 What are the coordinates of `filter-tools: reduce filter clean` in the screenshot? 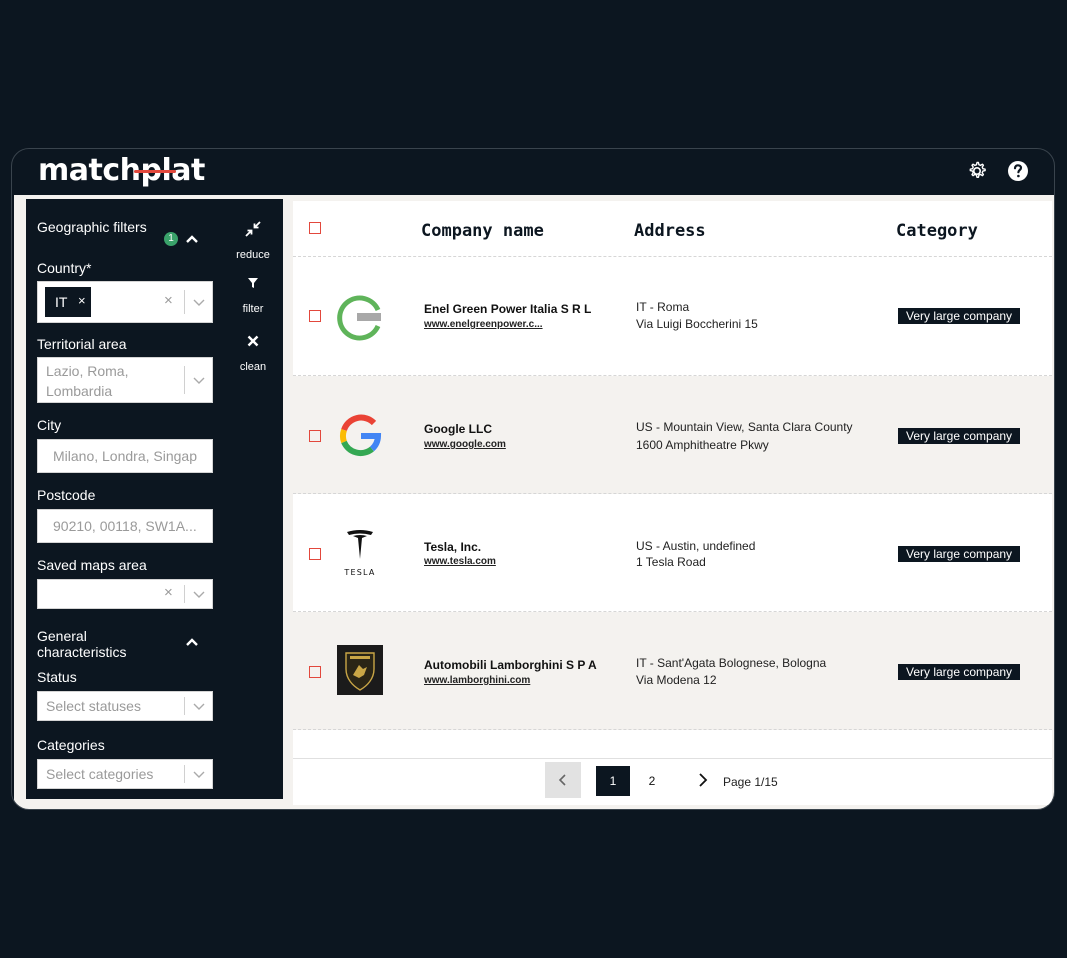 It's located at (253, 499).